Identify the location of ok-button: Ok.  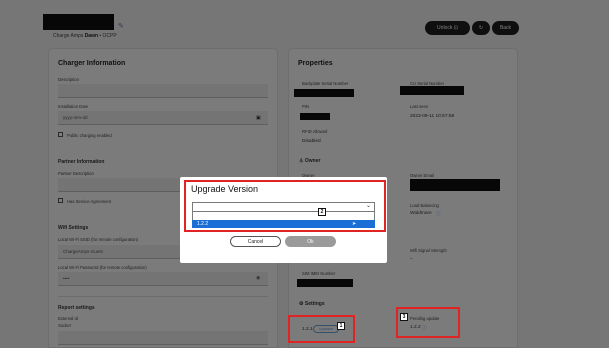
(310, 241).